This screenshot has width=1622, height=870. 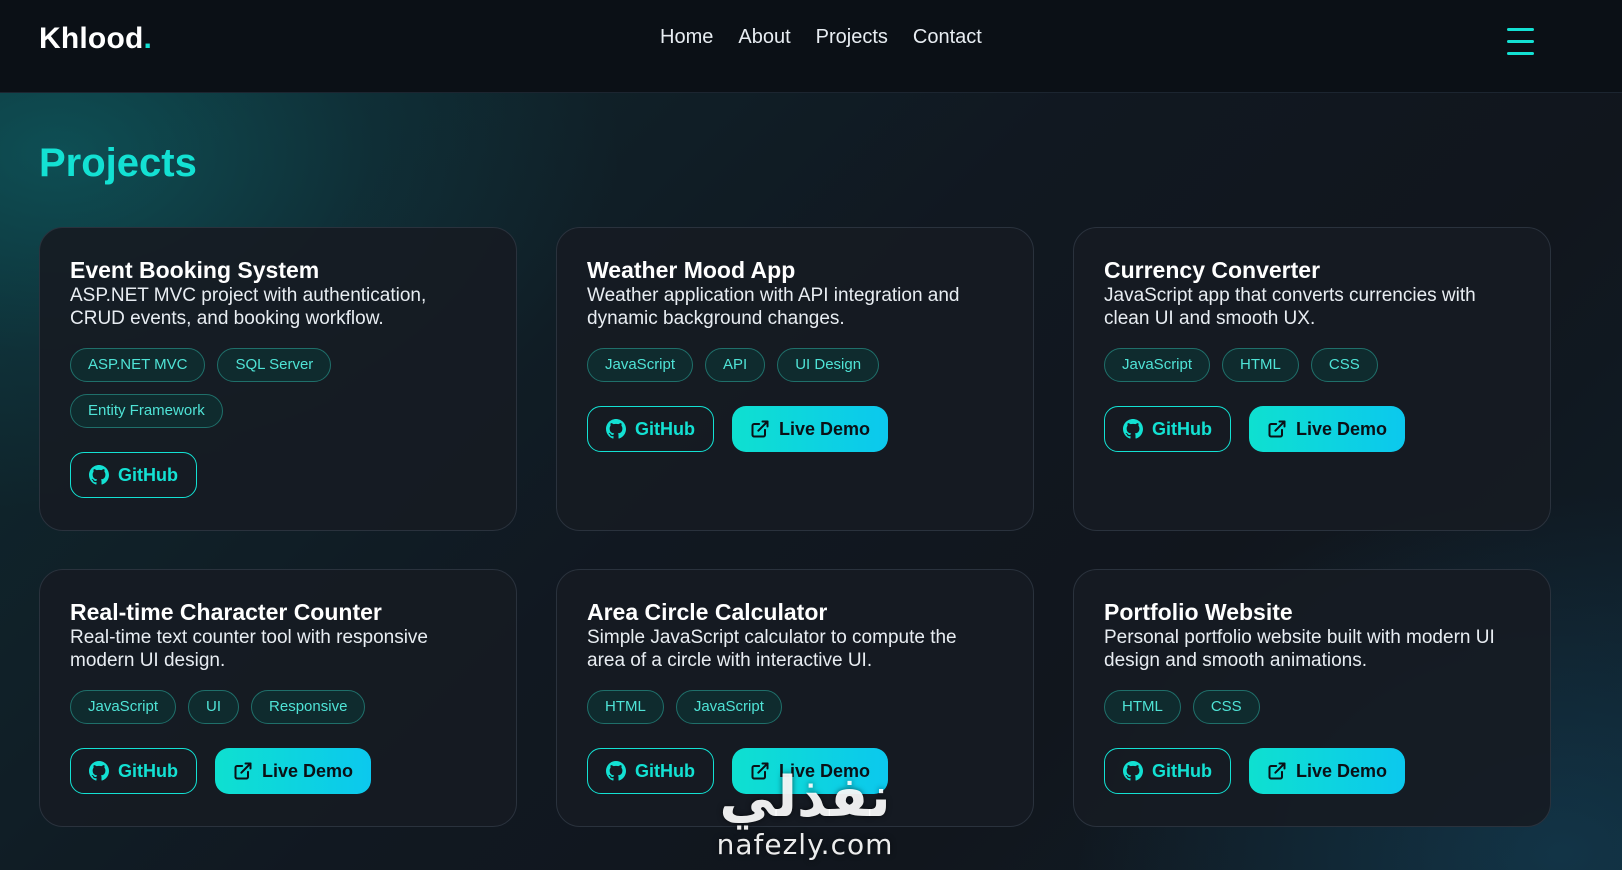 I want to click on tech-tags: HTML JavaScript, so click(x=747, y=707).